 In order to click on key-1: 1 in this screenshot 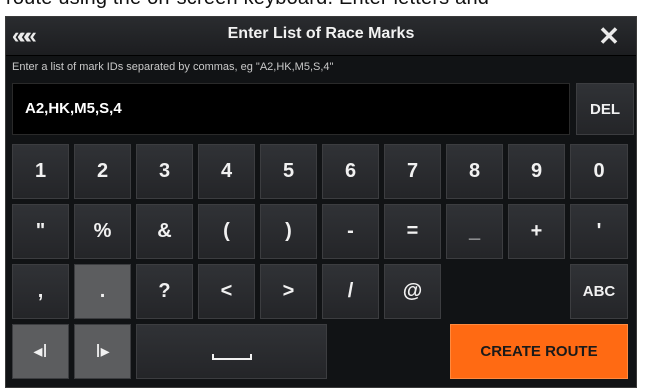, I will do `click(40, 171)`.